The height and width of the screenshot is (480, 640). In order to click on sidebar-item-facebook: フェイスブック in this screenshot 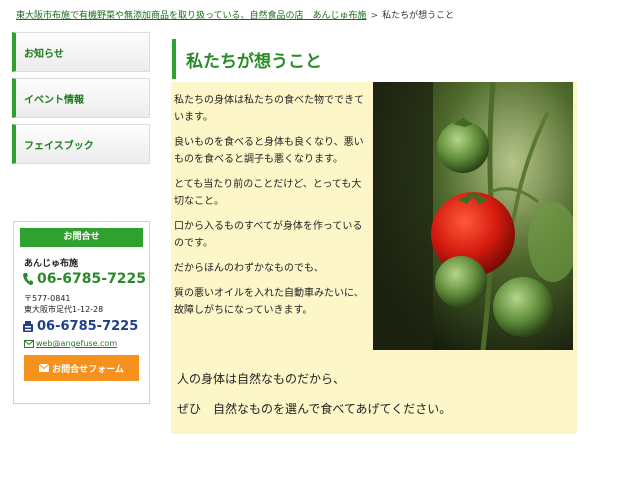, I will do `click(81, 144)`.